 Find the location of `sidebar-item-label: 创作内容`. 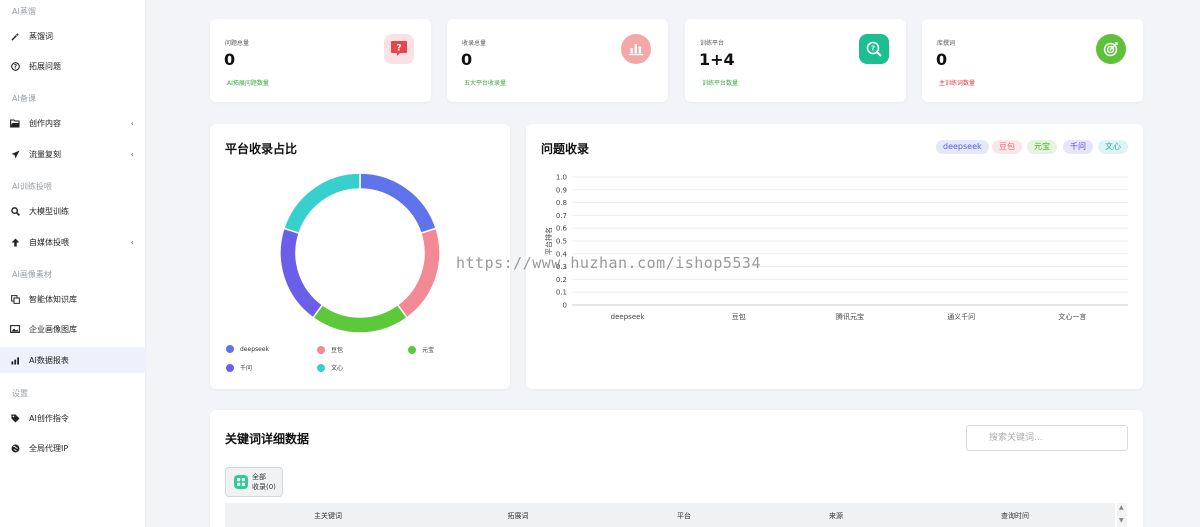

sidebar-item-label: 创作内容 is located at coordinates (45, 123).